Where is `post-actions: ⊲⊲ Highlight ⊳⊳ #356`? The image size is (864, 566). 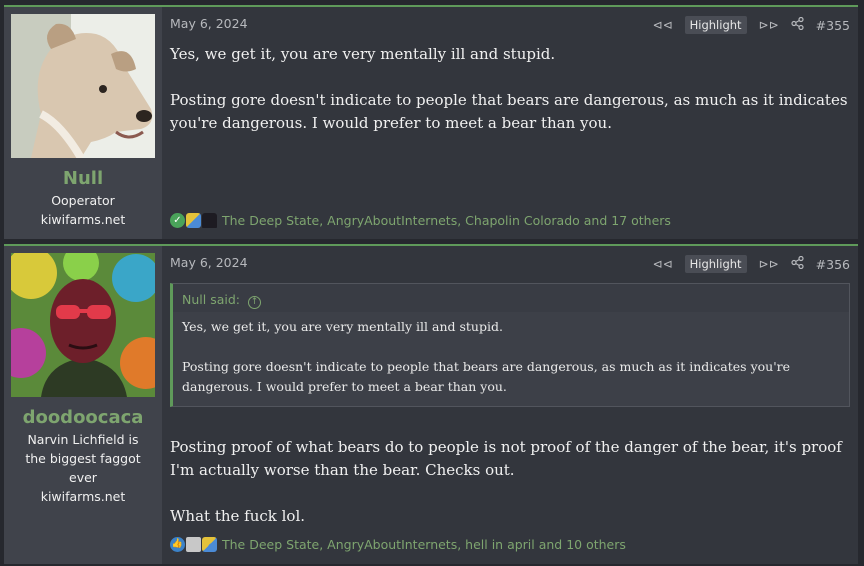
post-actions: ⊲⊲ Highlight ⊳⊳ #356 is located at coordinates (751, 264).